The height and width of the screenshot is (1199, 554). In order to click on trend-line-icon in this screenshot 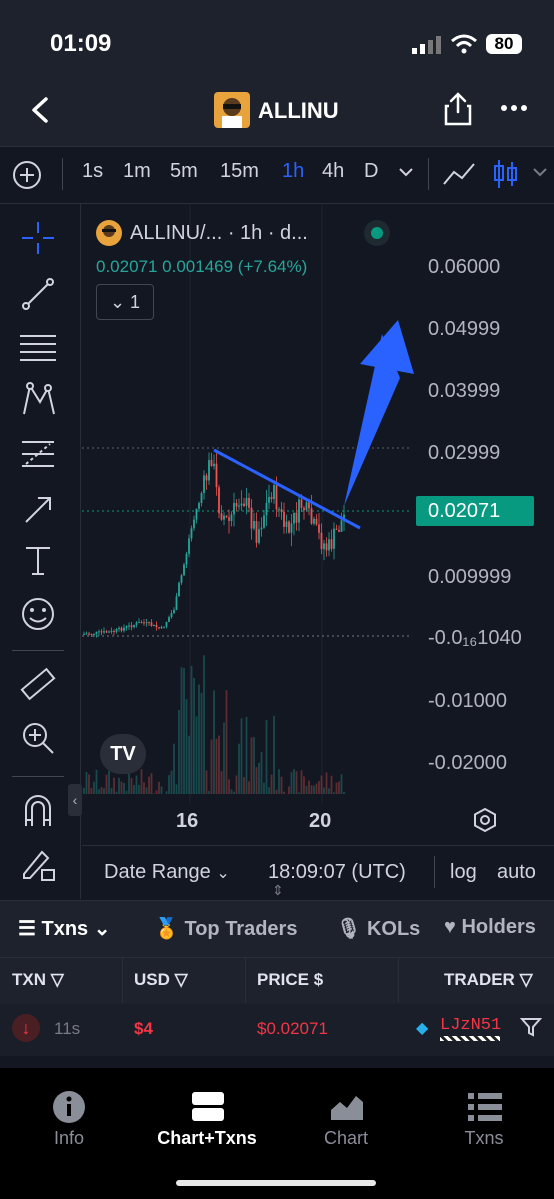, I will do `click(38, 294)`.